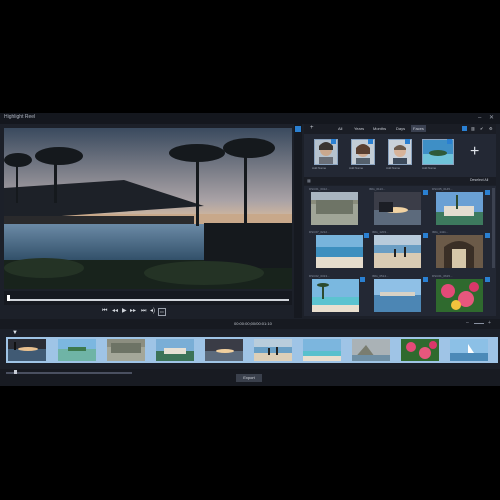 This screenshot has height=500, width=500. I want to click on tab-days: Days, so click(400, 128).